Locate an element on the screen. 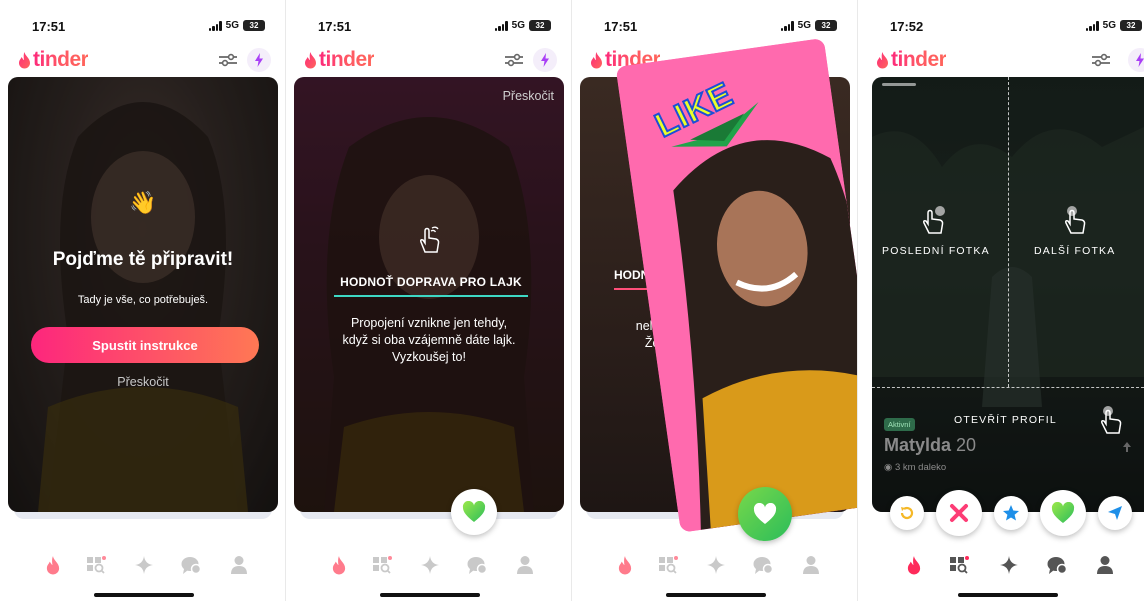 The height and width of the screenshot is (601, 1144). photo-progress-bar is located at coordinates (899, 84).